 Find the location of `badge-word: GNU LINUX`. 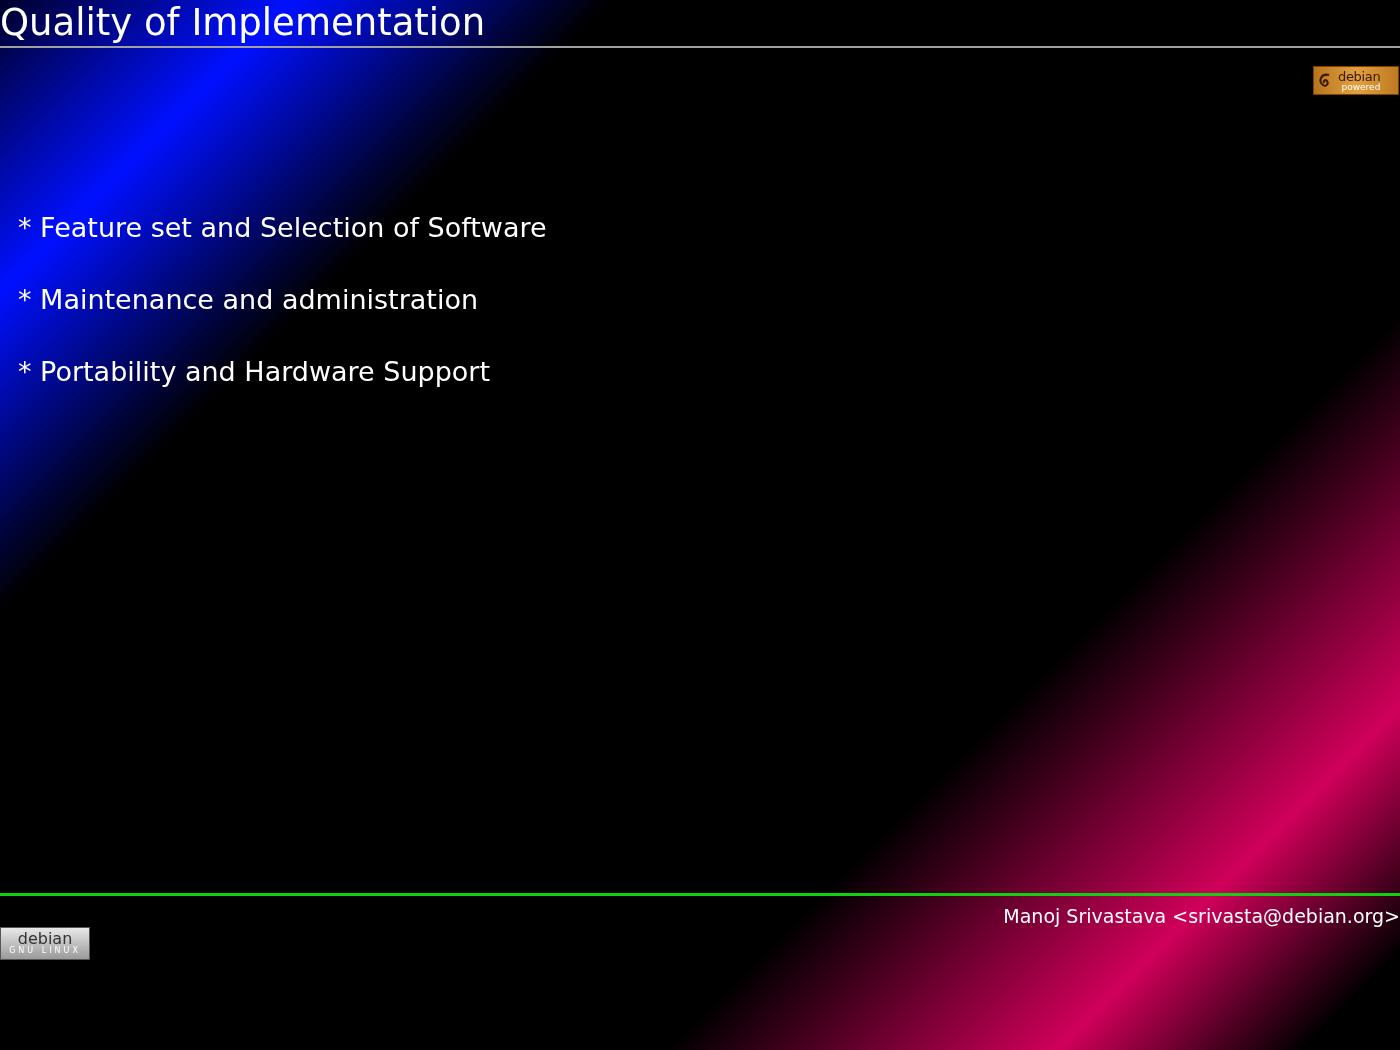

badge-word: GNU LINUX is located at coordinates (45, 951).